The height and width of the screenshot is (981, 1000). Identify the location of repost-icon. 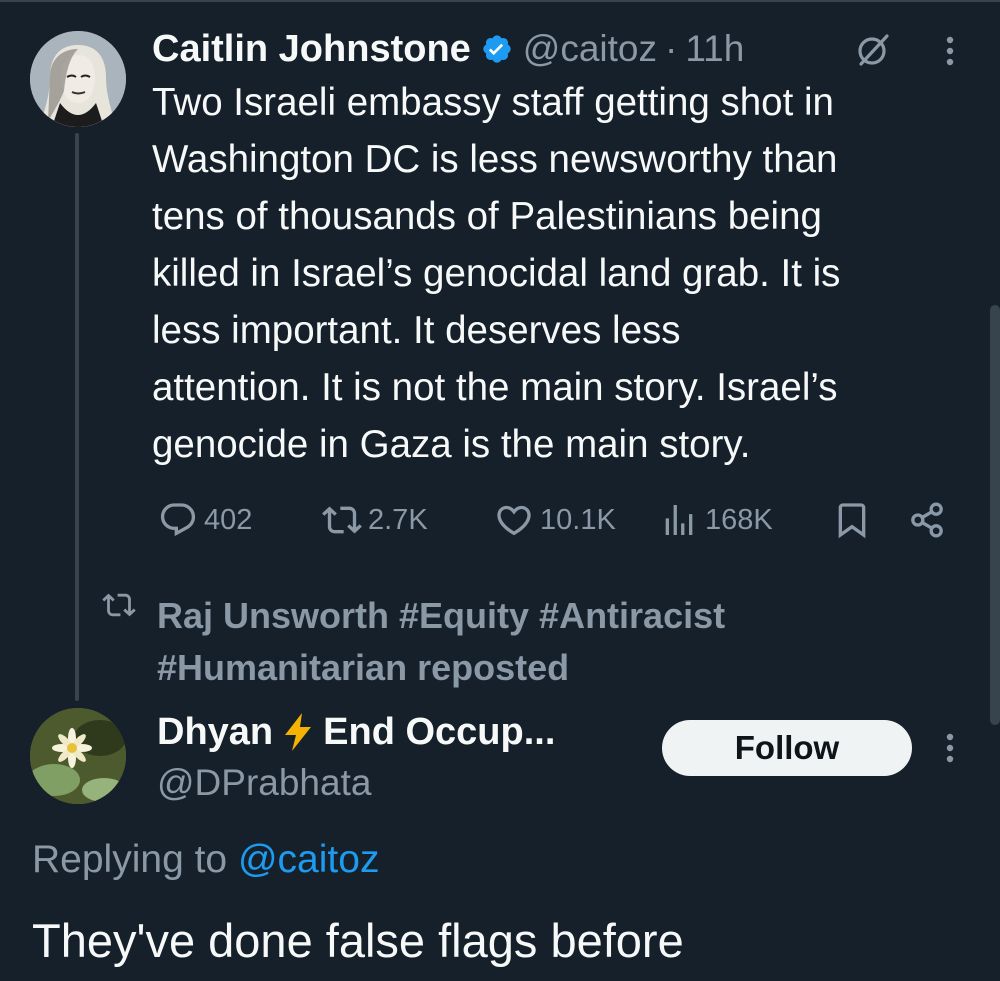
(342, 520).